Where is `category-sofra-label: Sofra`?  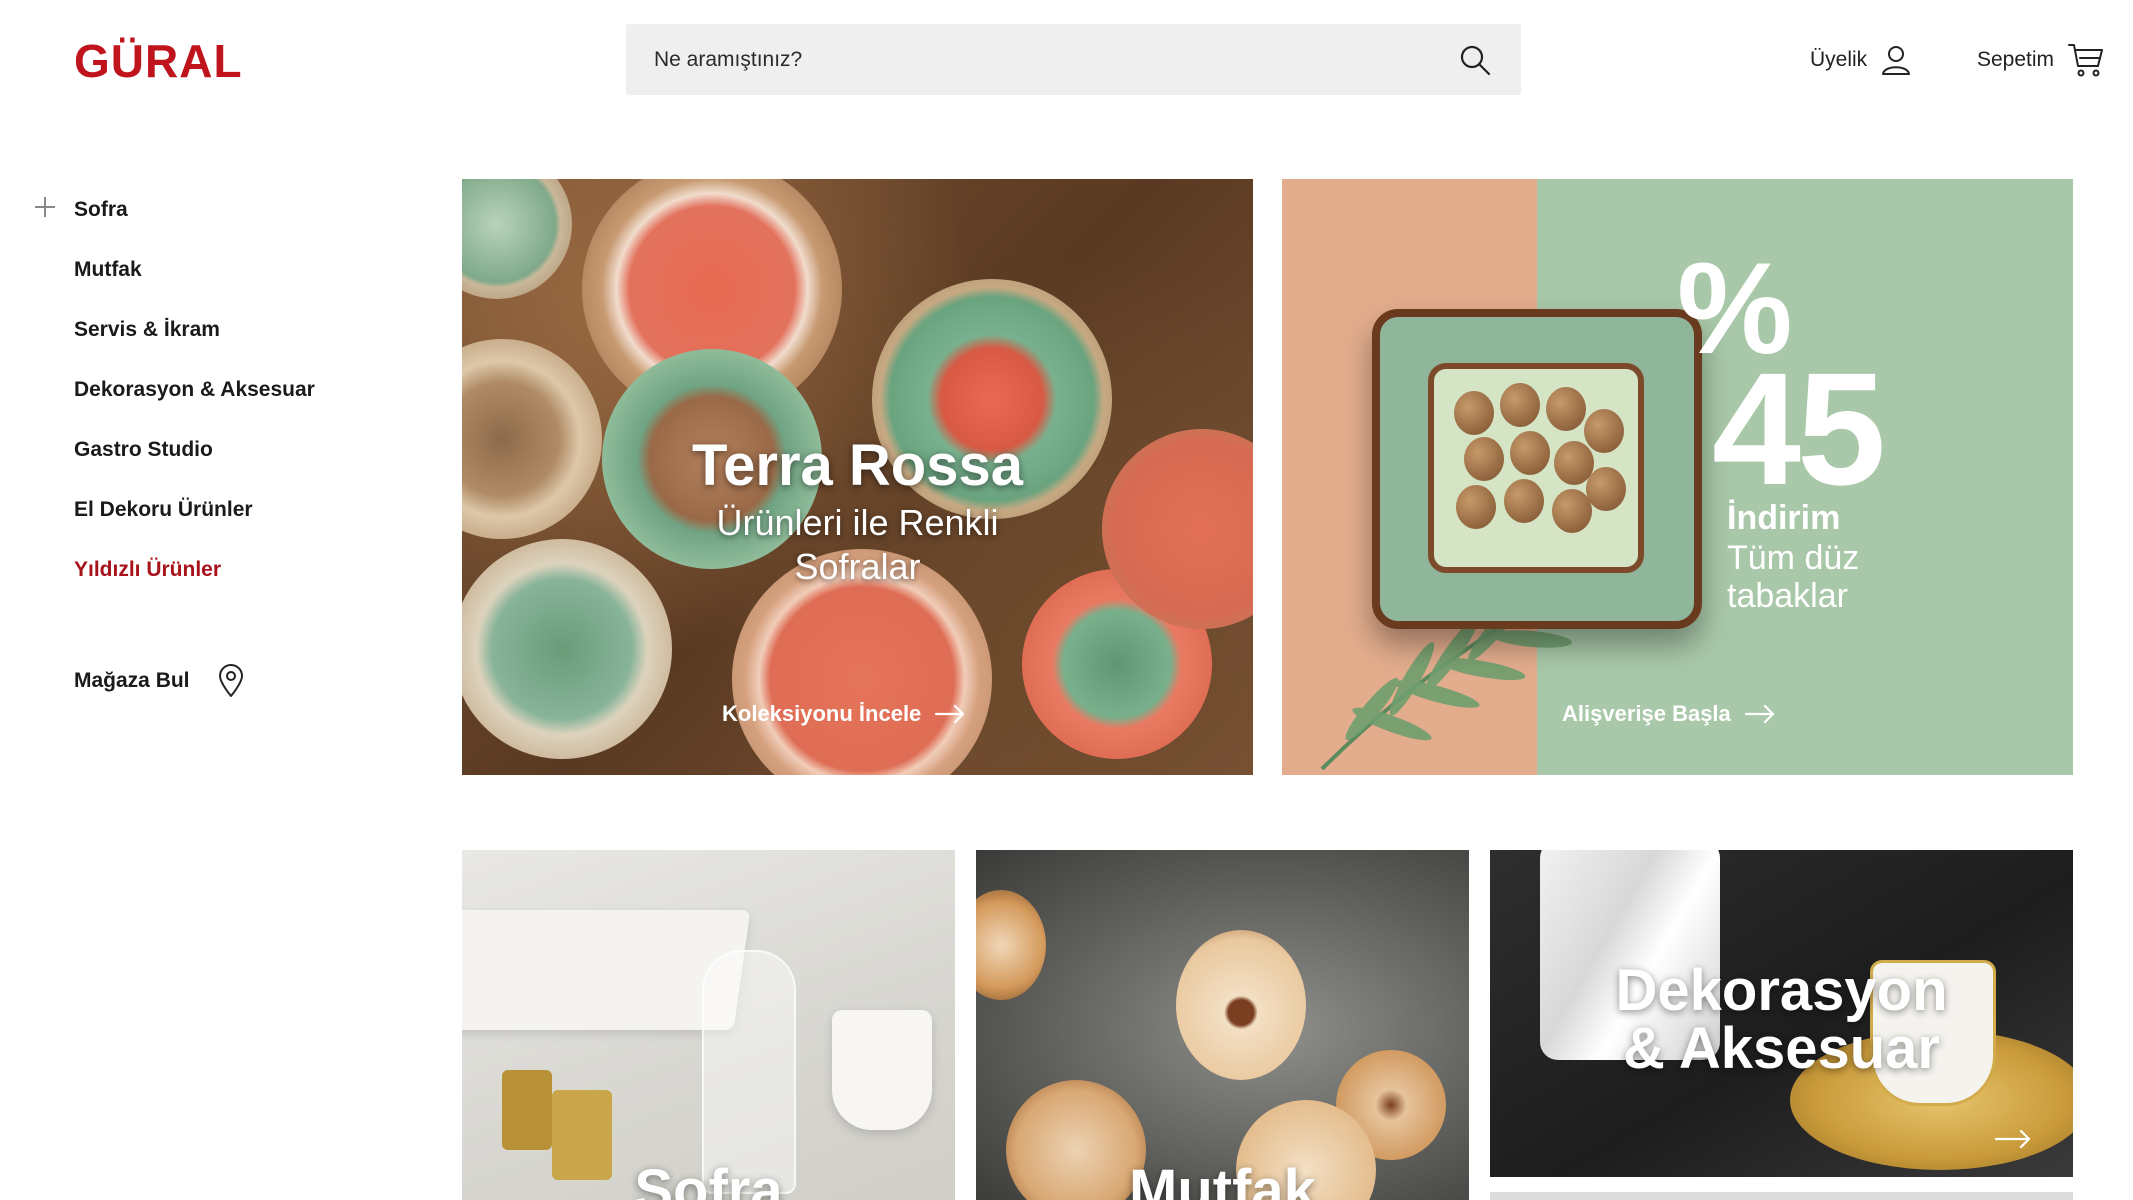 category-sofra-label: Sofra is located at coordinates (708, 1179).